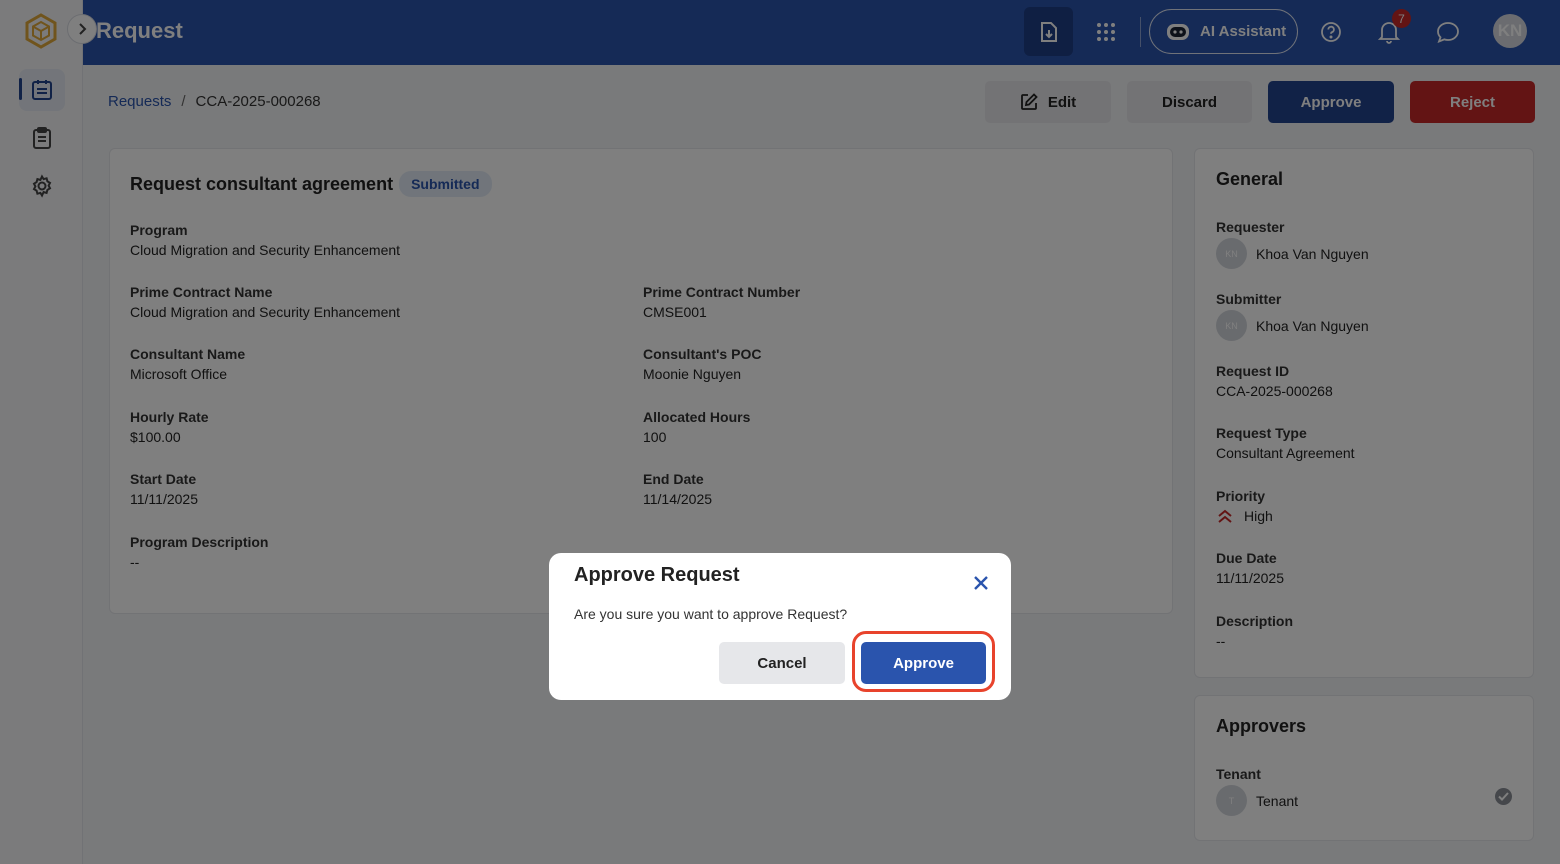 This screenshot has height=864, width=1560. I want to click on dialog-close-button, so click(981, 583).